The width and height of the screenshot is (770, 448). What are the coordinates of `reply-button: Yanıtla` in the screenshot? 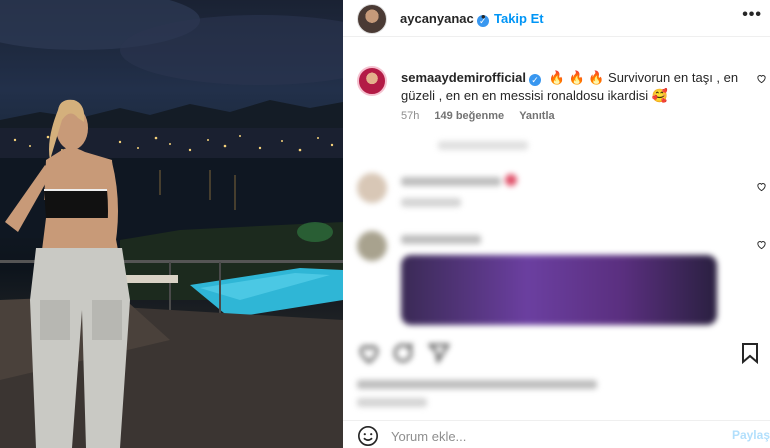 It's located at (536, 116).